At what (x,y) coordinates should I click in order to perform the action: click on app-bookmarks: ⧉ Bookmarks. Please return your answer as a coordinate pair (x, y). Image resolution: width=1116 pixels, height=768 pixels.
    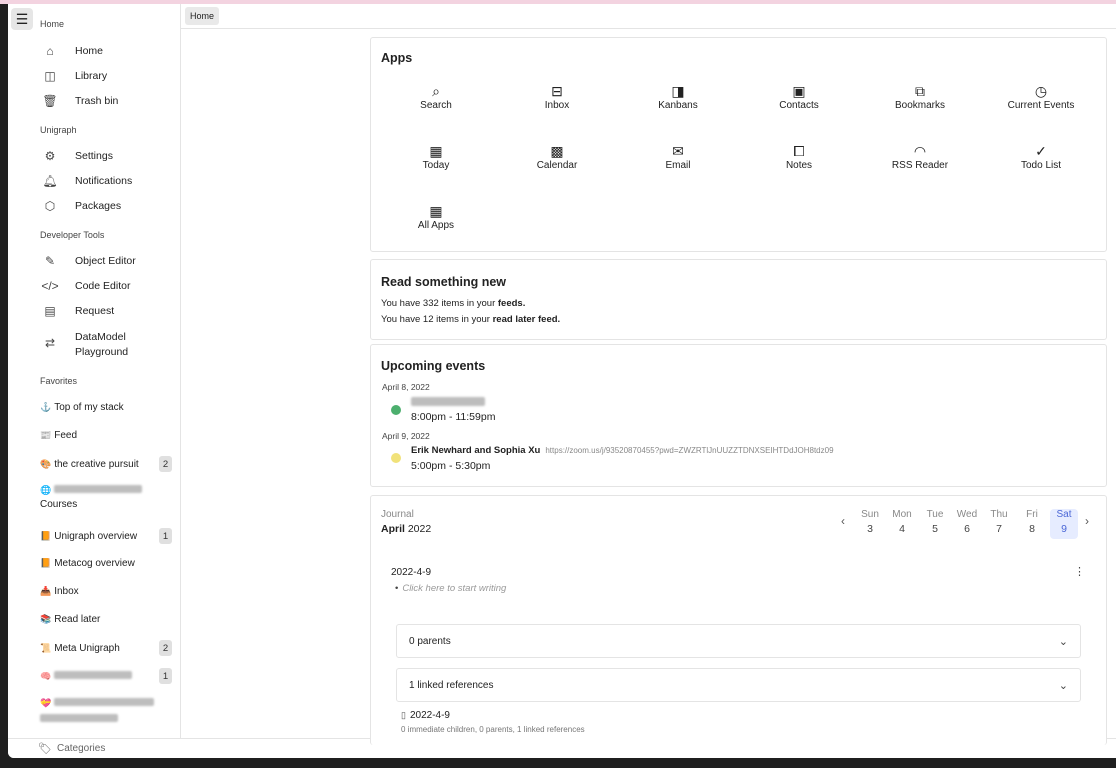
    Looking at the image, I should click on (920, 97).